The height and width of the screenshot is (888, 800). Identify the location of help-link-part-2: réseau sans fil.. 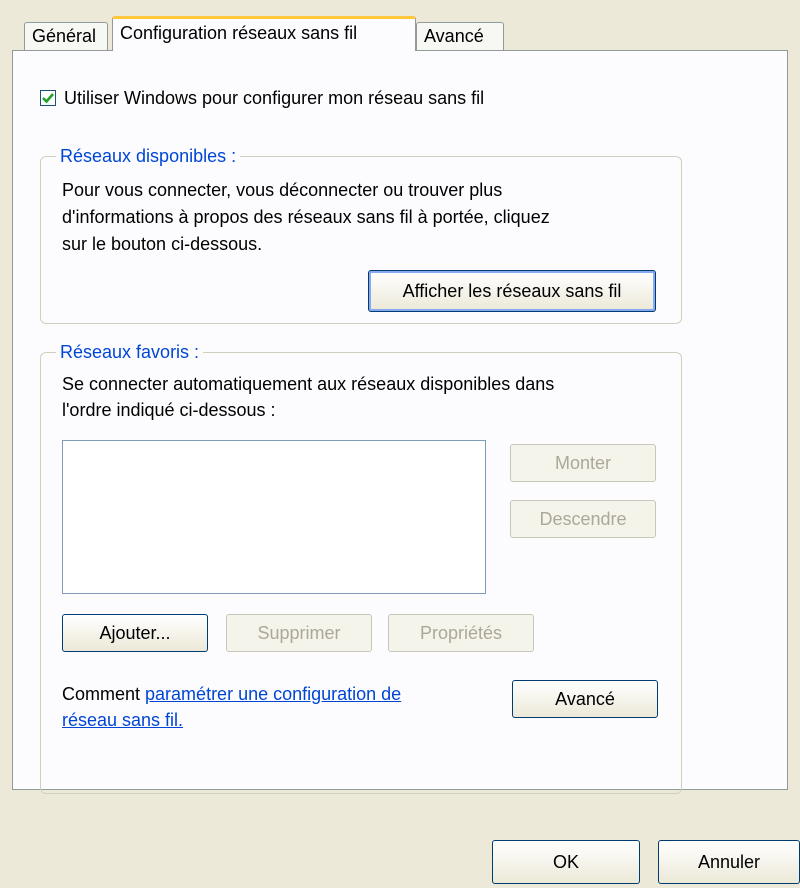
(122, 720).